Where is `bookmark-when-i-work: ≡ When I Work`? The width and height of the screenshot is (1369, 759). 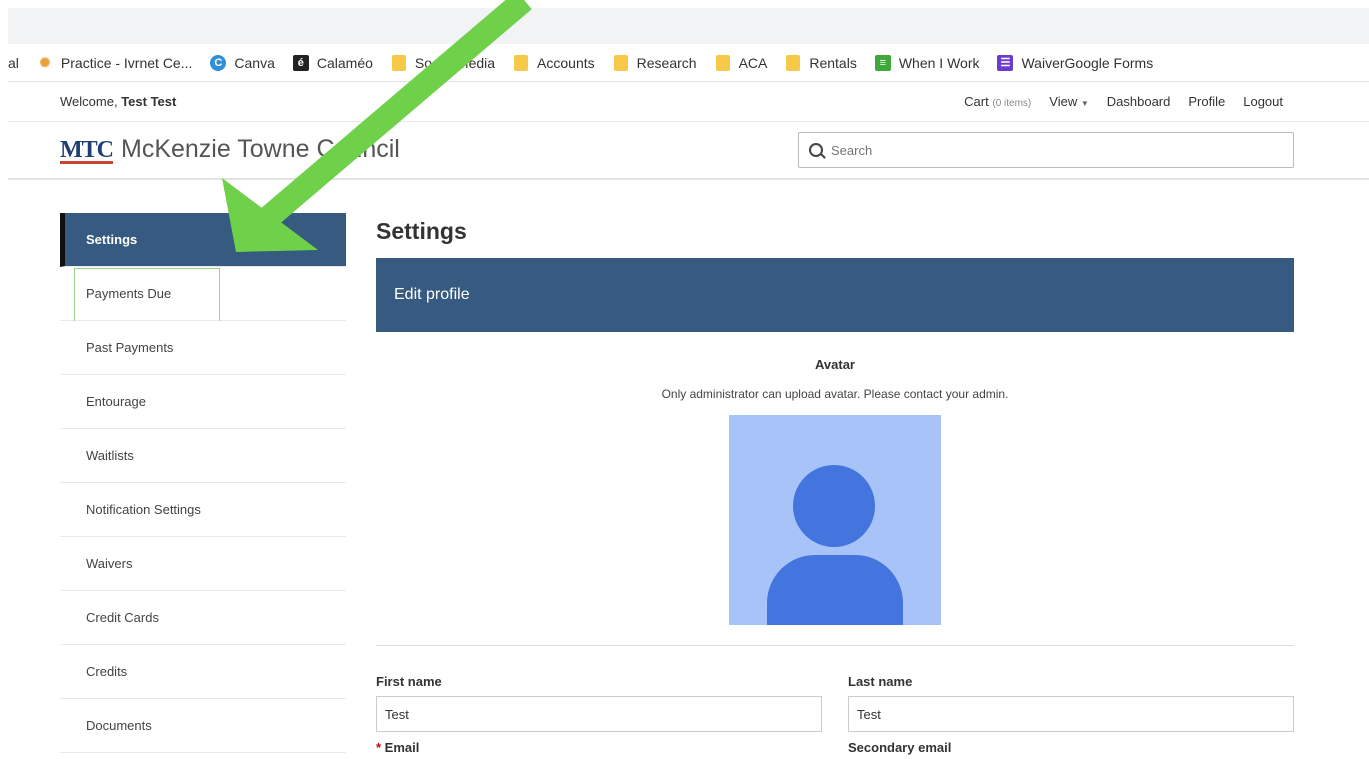
bookmark-when-i-work: ≡ When I Work is located at coordinates (926, 62).